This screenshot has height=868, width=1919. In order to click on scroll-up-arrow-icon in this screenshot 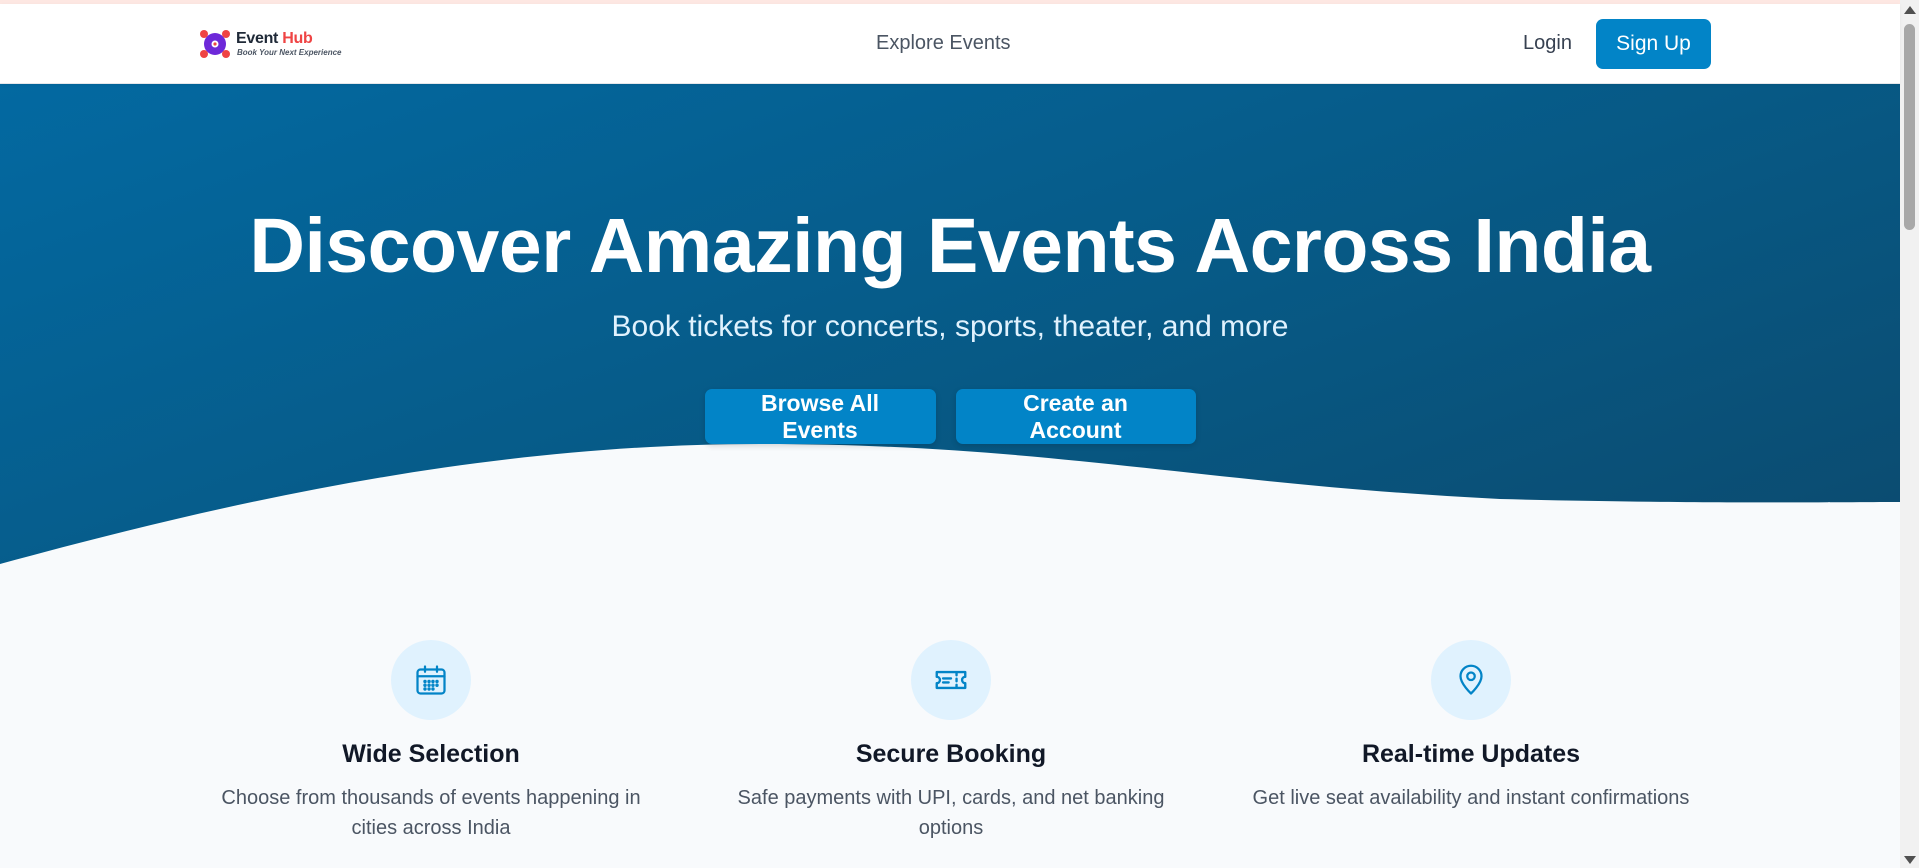, I will do `click(1910, 10)`.